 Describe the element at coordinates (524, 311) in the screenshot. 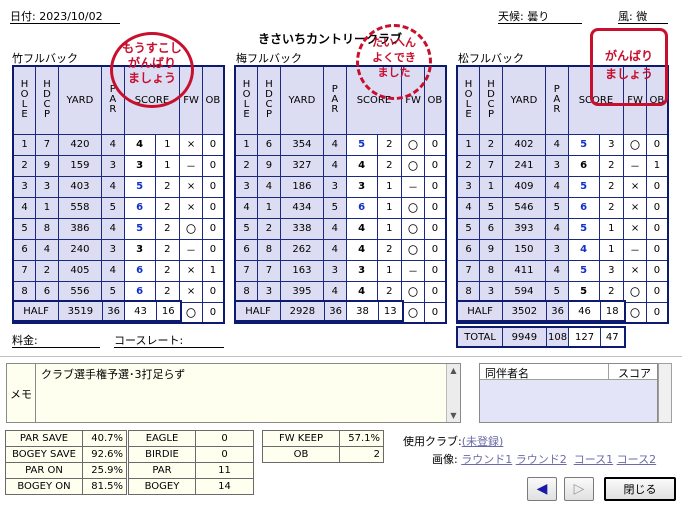

I see `summary-yard: 3502` at that location.